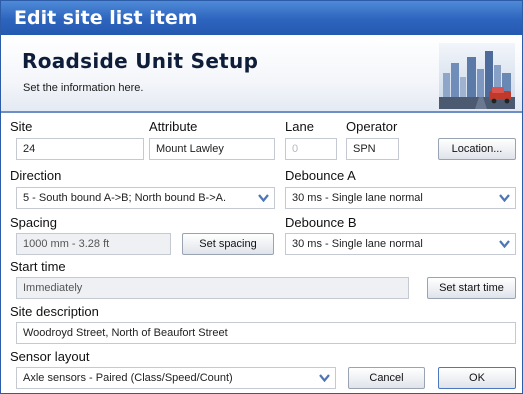  What do you see at coordinates (299, 126) in the screenshot?
I see `lane-label: Lane` at bounding box center [299, 126].